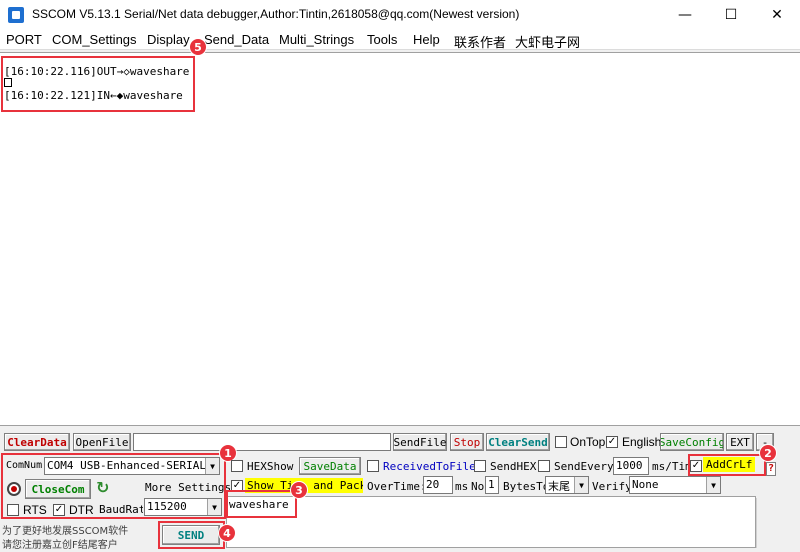 Image resolution: width=800 pixels, height=552 pixels. Describe the element at coordinates (382, 39) in the screenshot. I see `menu-tools: Tools` at that location.